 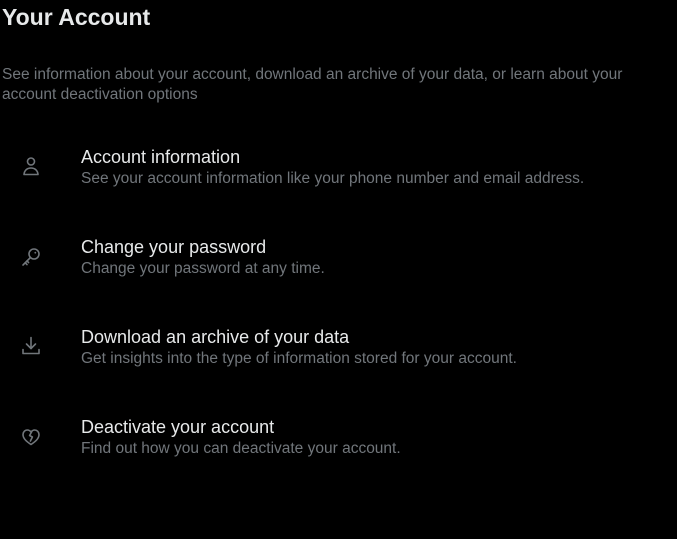 I want to click on menu-item-label: Account information, so click(x=161, y=157).